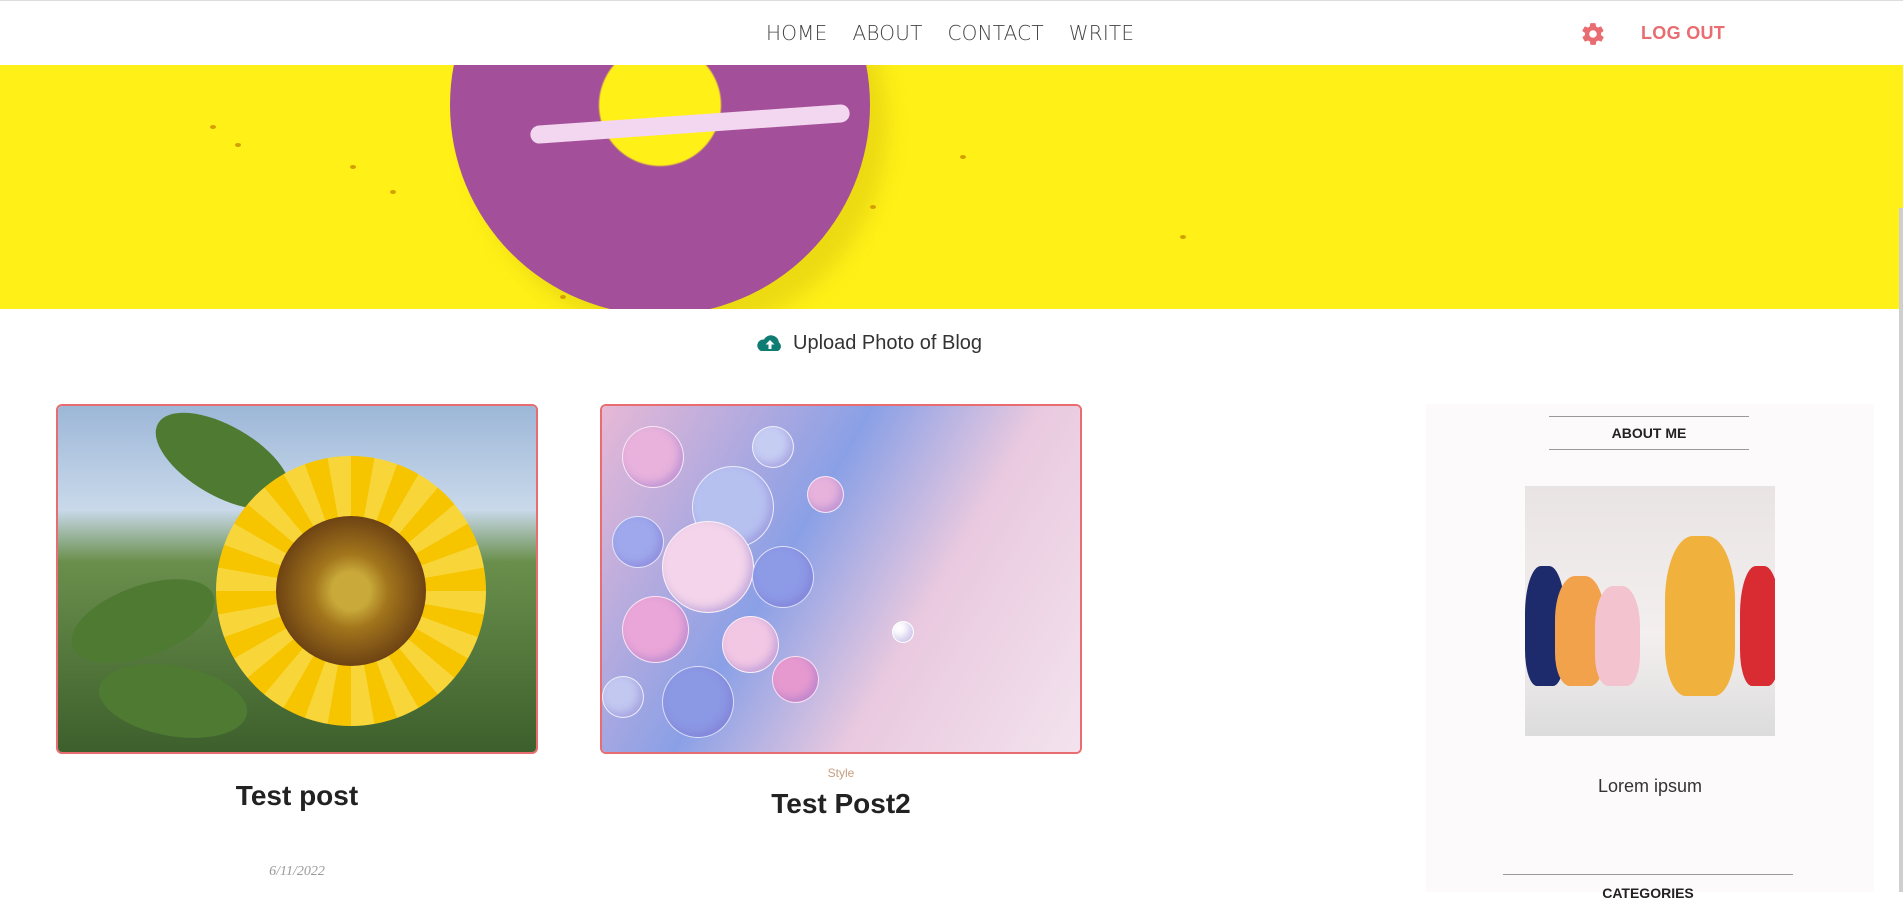 This screenshot has width=1903, height=901. What do you see at coordinates (297, 796) in the screenshot?
I see `post-title: Test post` at bounding box center [297, 796].